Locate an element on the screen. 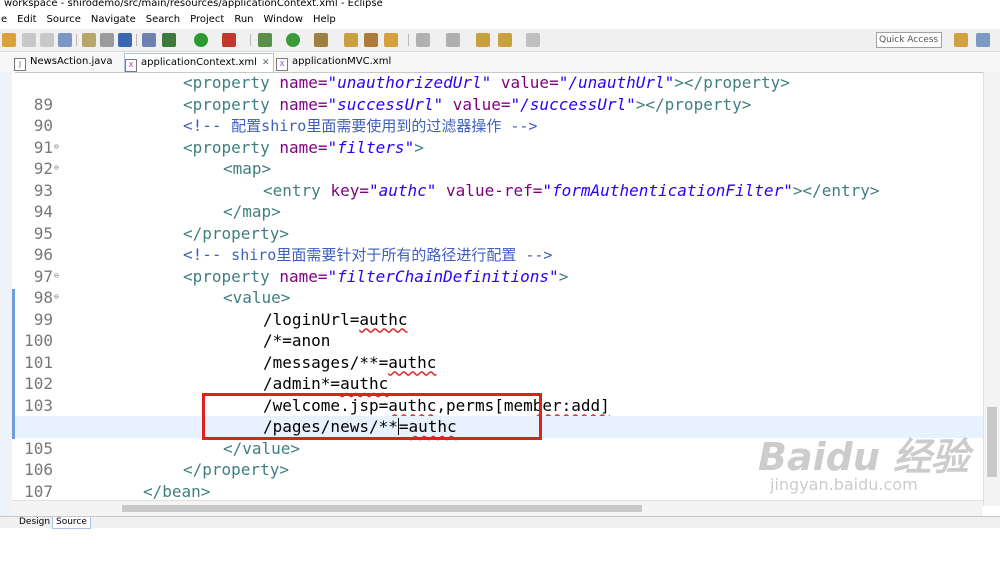 Image resolution: width=1000 pixels, height=567 pixels. build-icon is located at coordinates (89, 40).